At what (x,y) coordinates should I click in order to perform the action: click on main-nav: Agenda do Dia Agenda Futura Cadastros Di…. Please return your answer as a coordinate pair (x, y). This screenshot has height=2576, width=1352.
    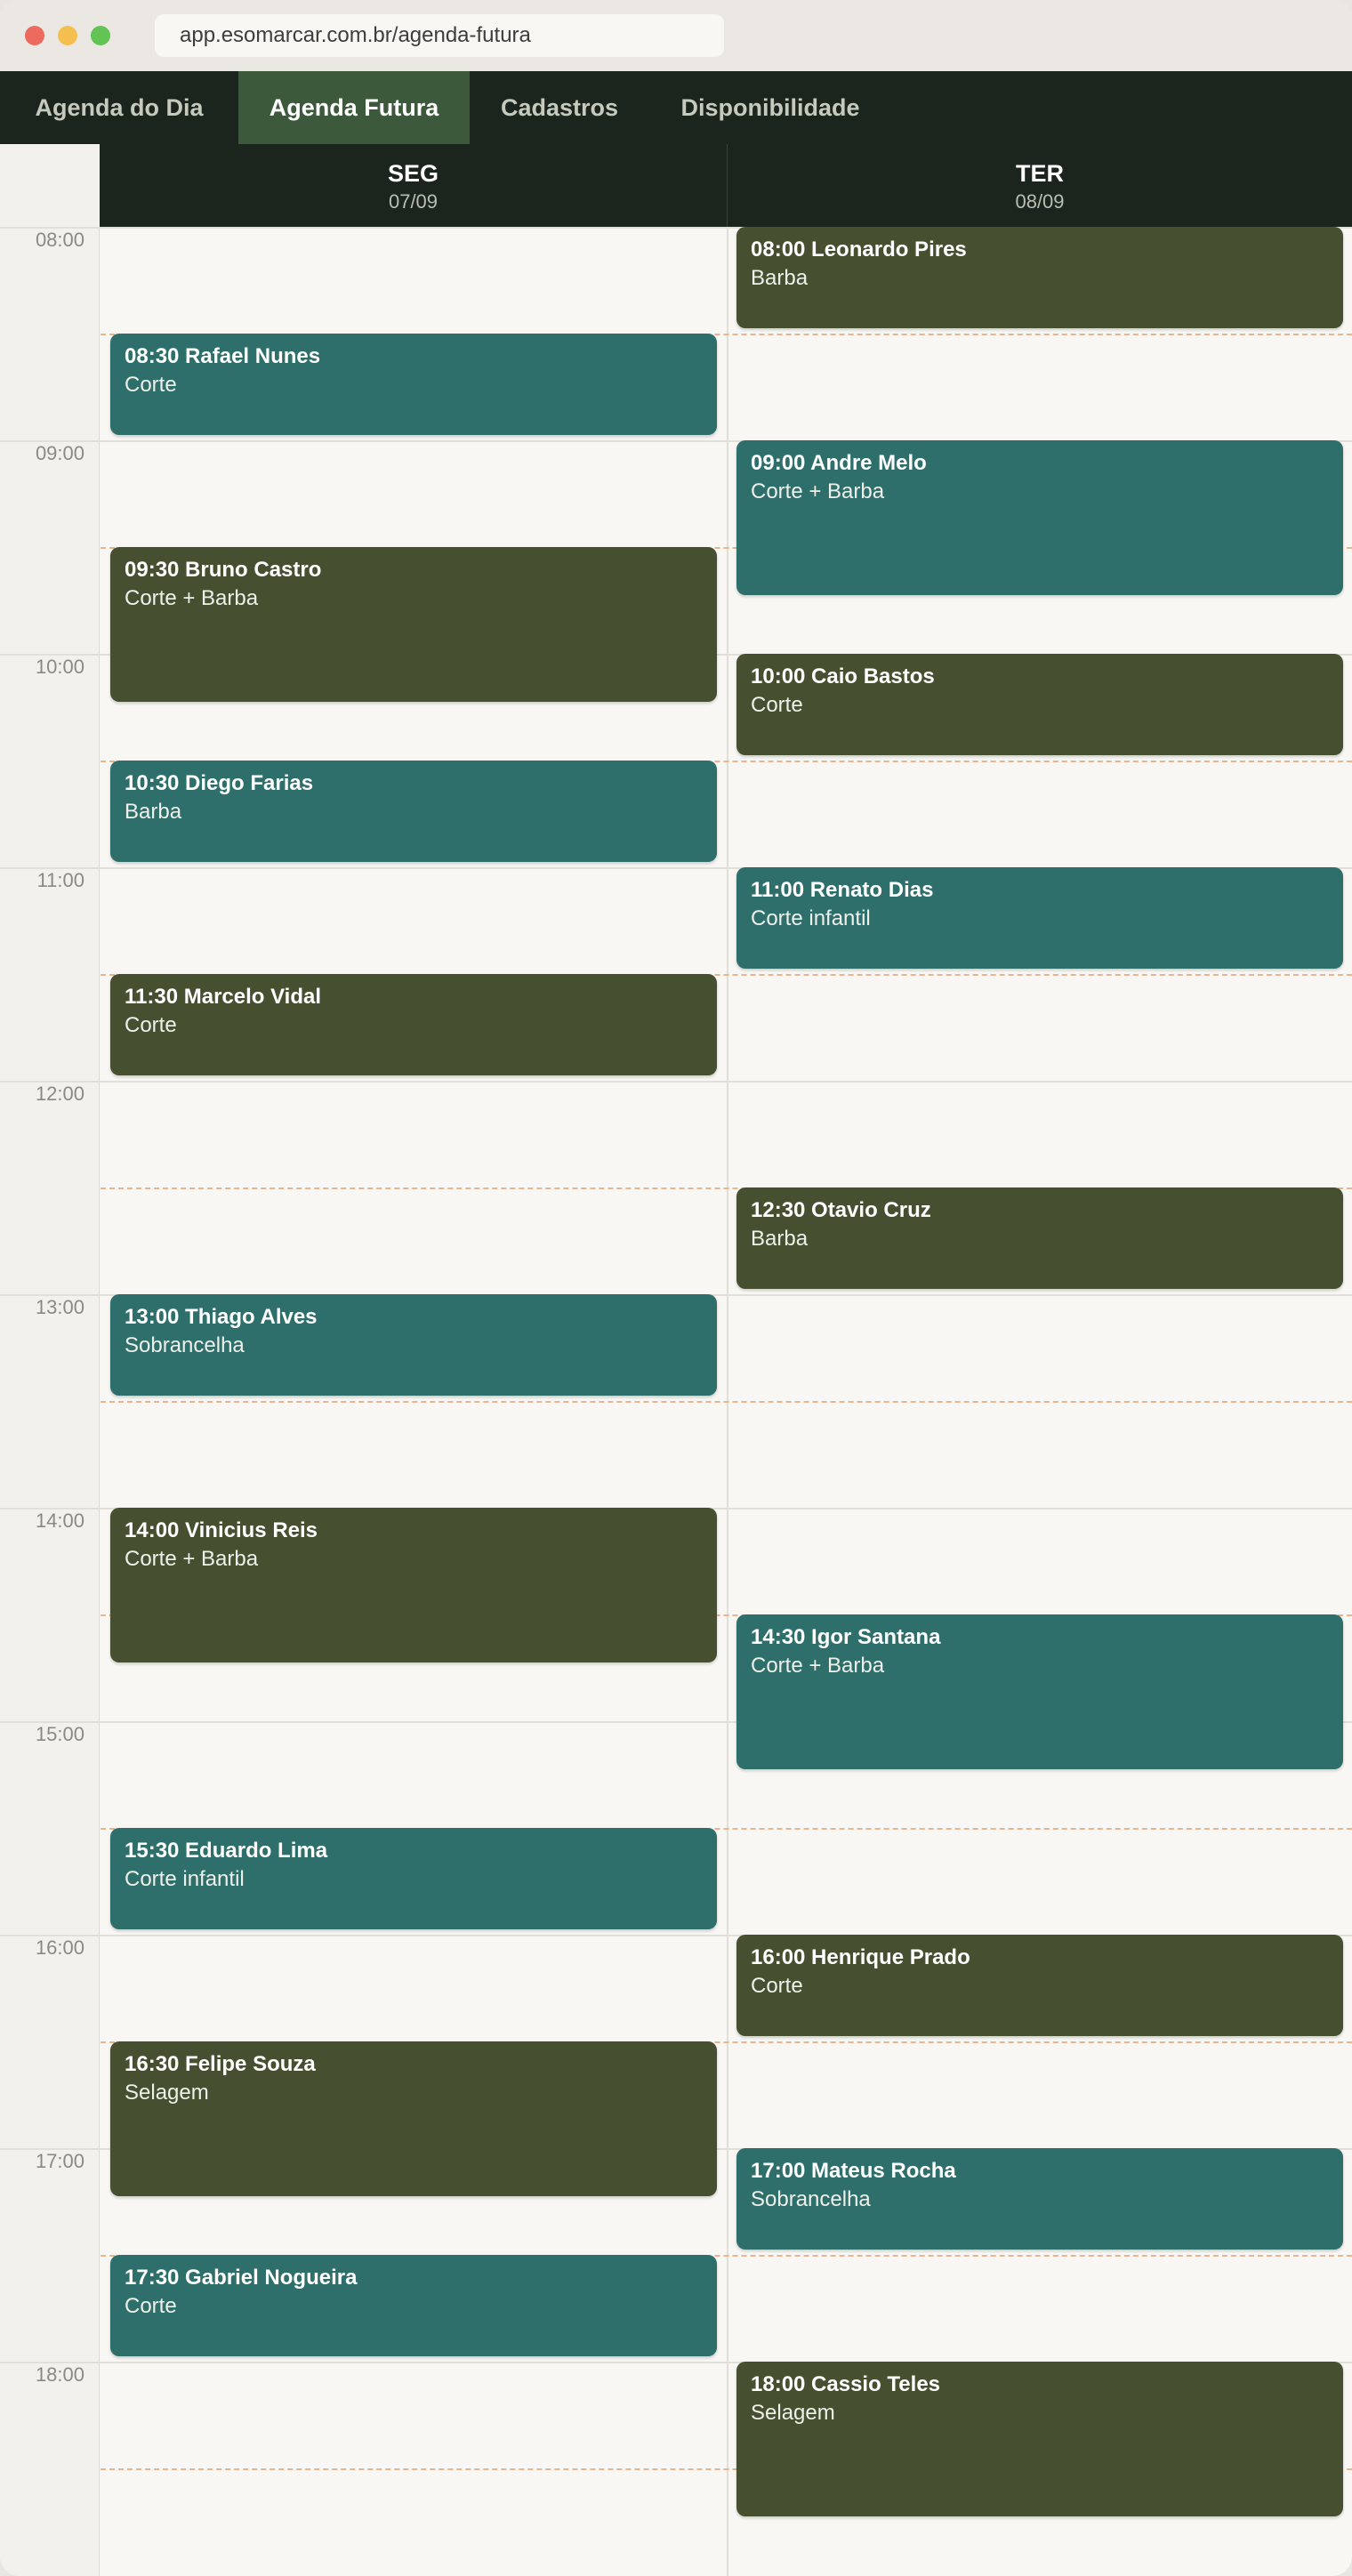
    Looking at the image, I should click on (676, 107).